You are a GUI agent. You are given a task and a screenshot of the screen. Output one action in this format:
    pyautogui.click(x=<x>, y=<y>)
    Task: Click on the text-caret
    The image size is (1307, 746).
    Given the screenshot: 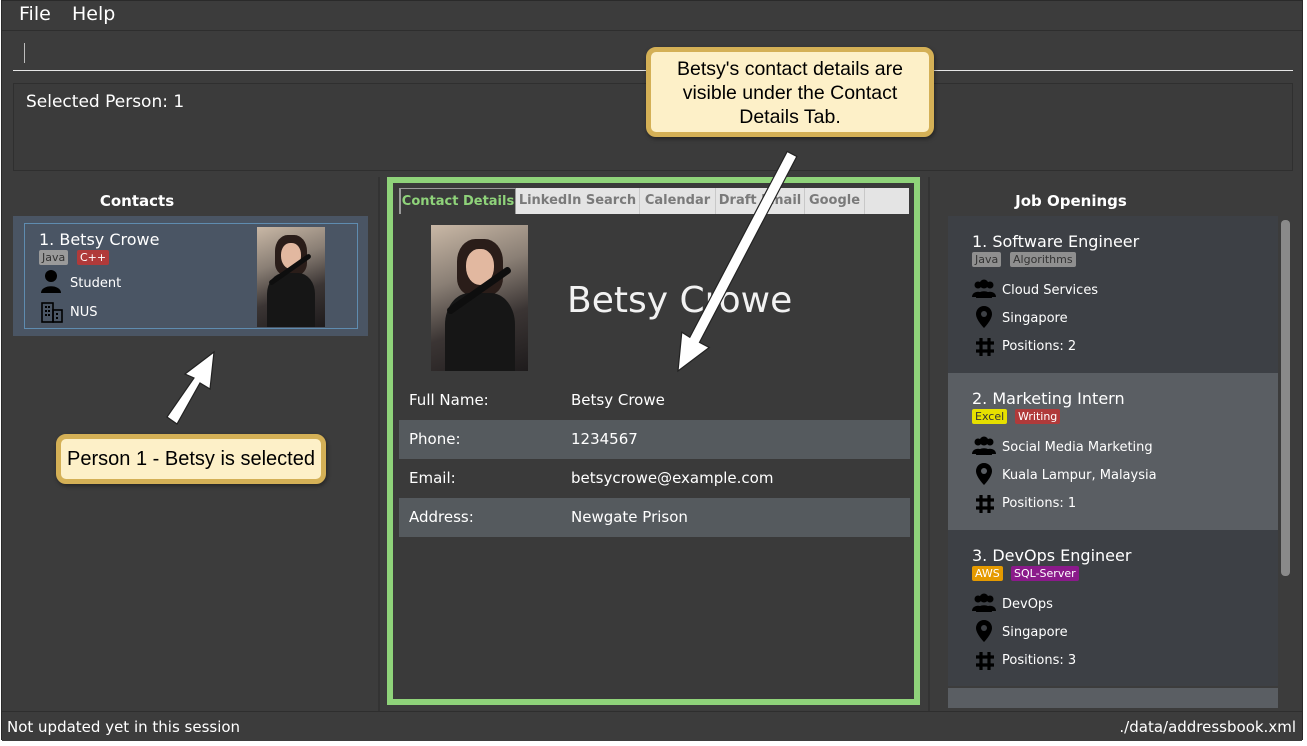 What is the action you would take?
    pyautogui.click(x=24, y=53)
    